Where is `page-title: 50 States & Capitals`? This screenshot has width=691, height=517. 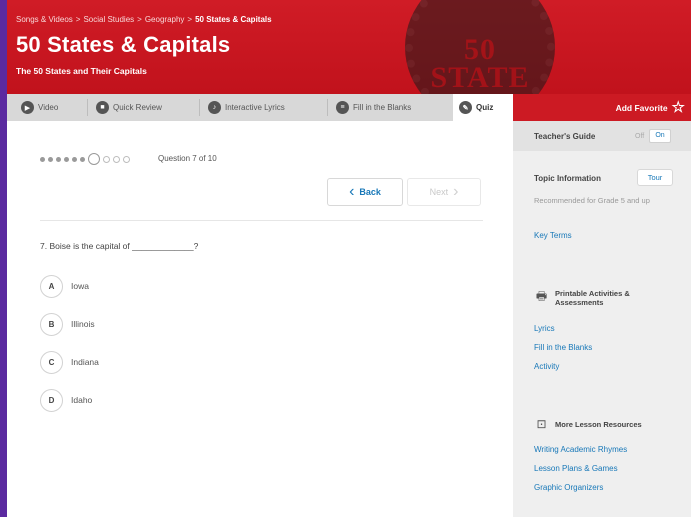
page-title: 50 States & Capitals is located at coordinates (123, 44).